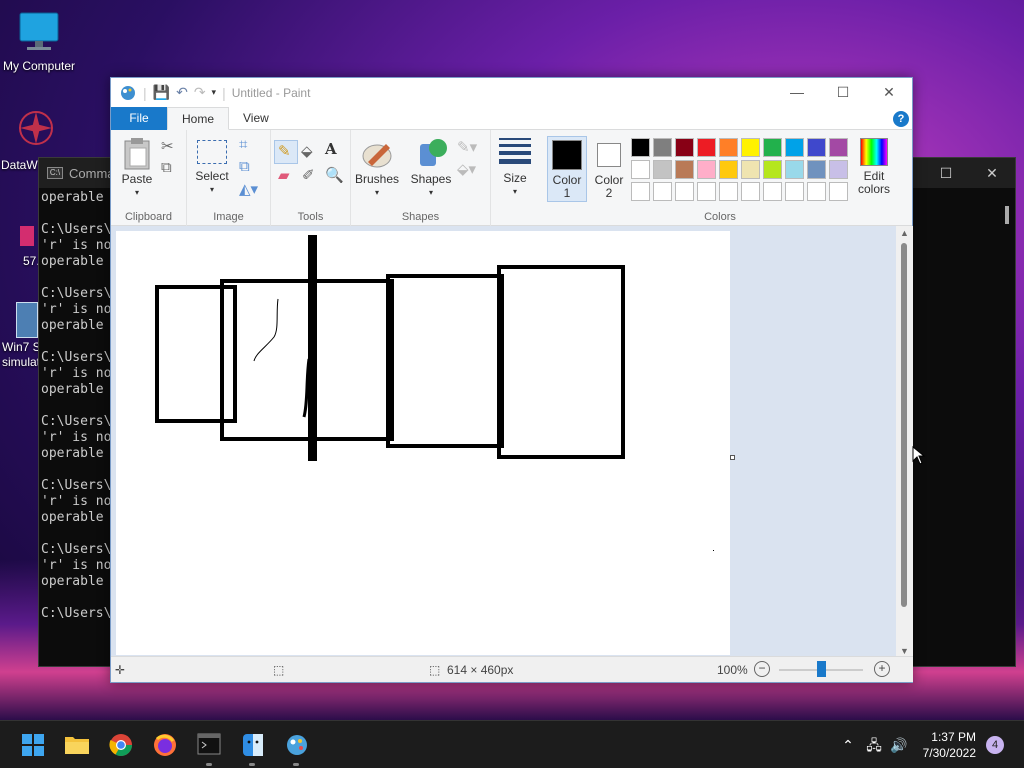 The height and width of the screenshot is (768, 1024). What do you see at coordinates (161, 92) in the screenshot?
I see `save-icon: 💾` at bounding box center [161, 92].